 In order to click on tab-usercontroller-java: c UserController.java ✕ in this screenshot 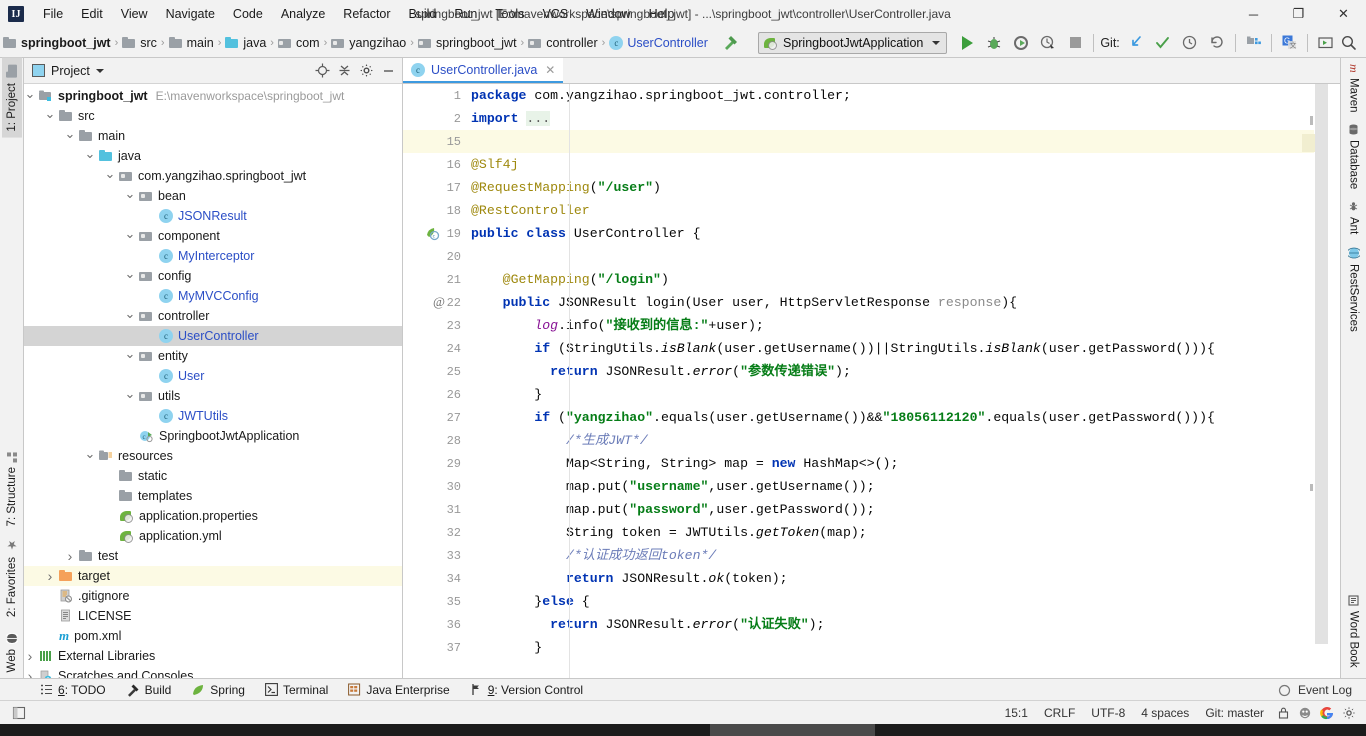, I will do `click(483, 70)`.